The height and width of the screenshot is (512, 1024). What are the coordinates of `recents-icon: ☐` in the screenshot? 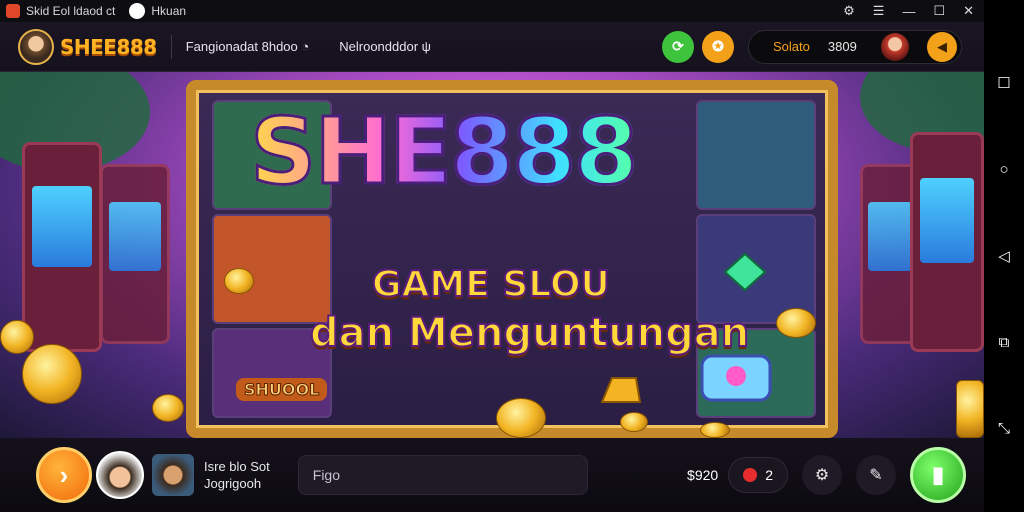 It's located at (1004, 83).